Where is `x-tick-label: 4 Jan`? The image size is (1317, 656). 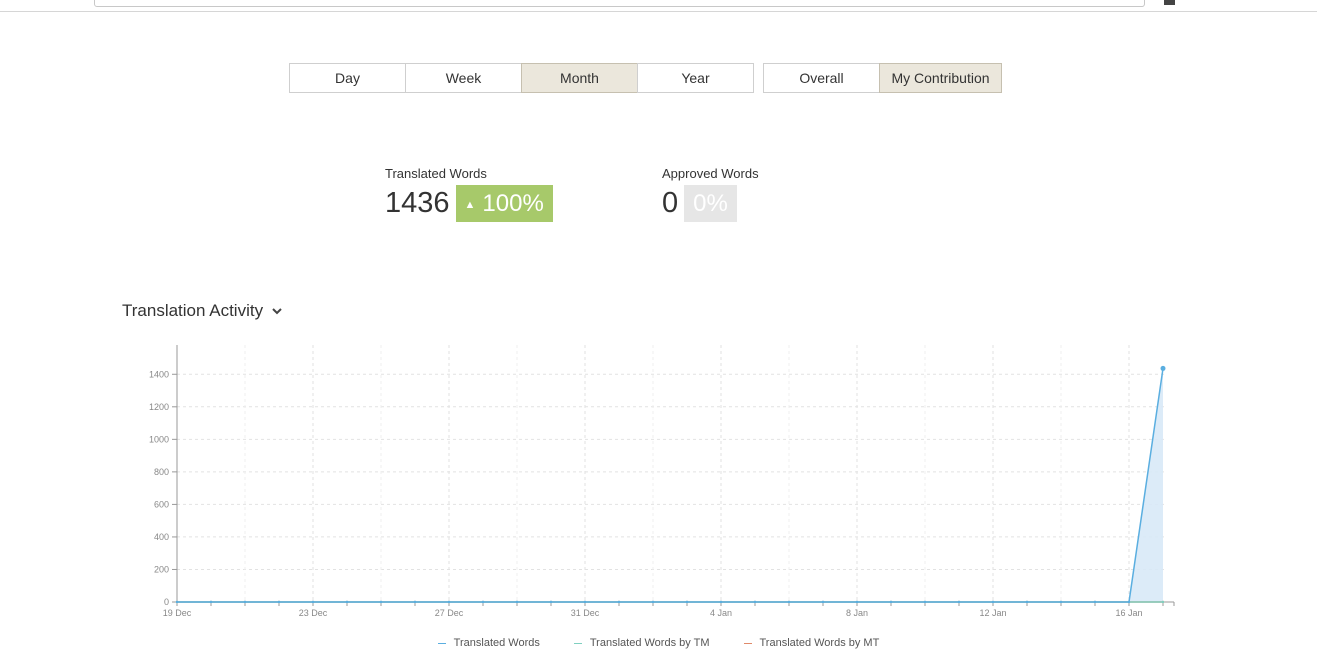 x-tick-label: 4 Jan is located at coordinates (721, 613).